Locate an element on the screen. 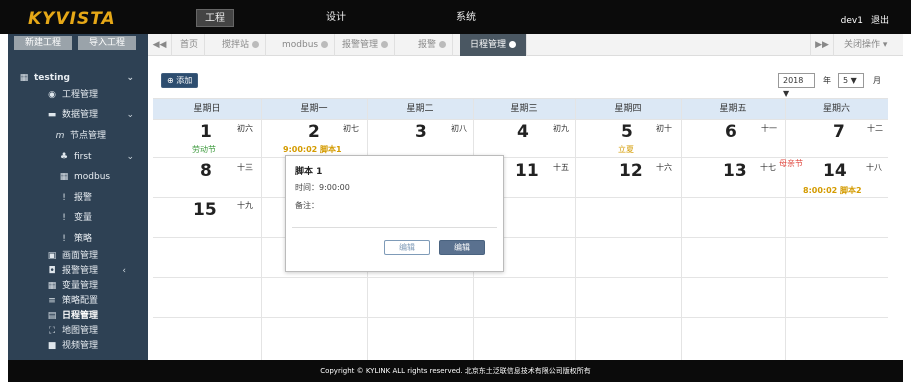 The image size is (911, 390). topnav-design: 设计 is located at coordinates (336, 18).